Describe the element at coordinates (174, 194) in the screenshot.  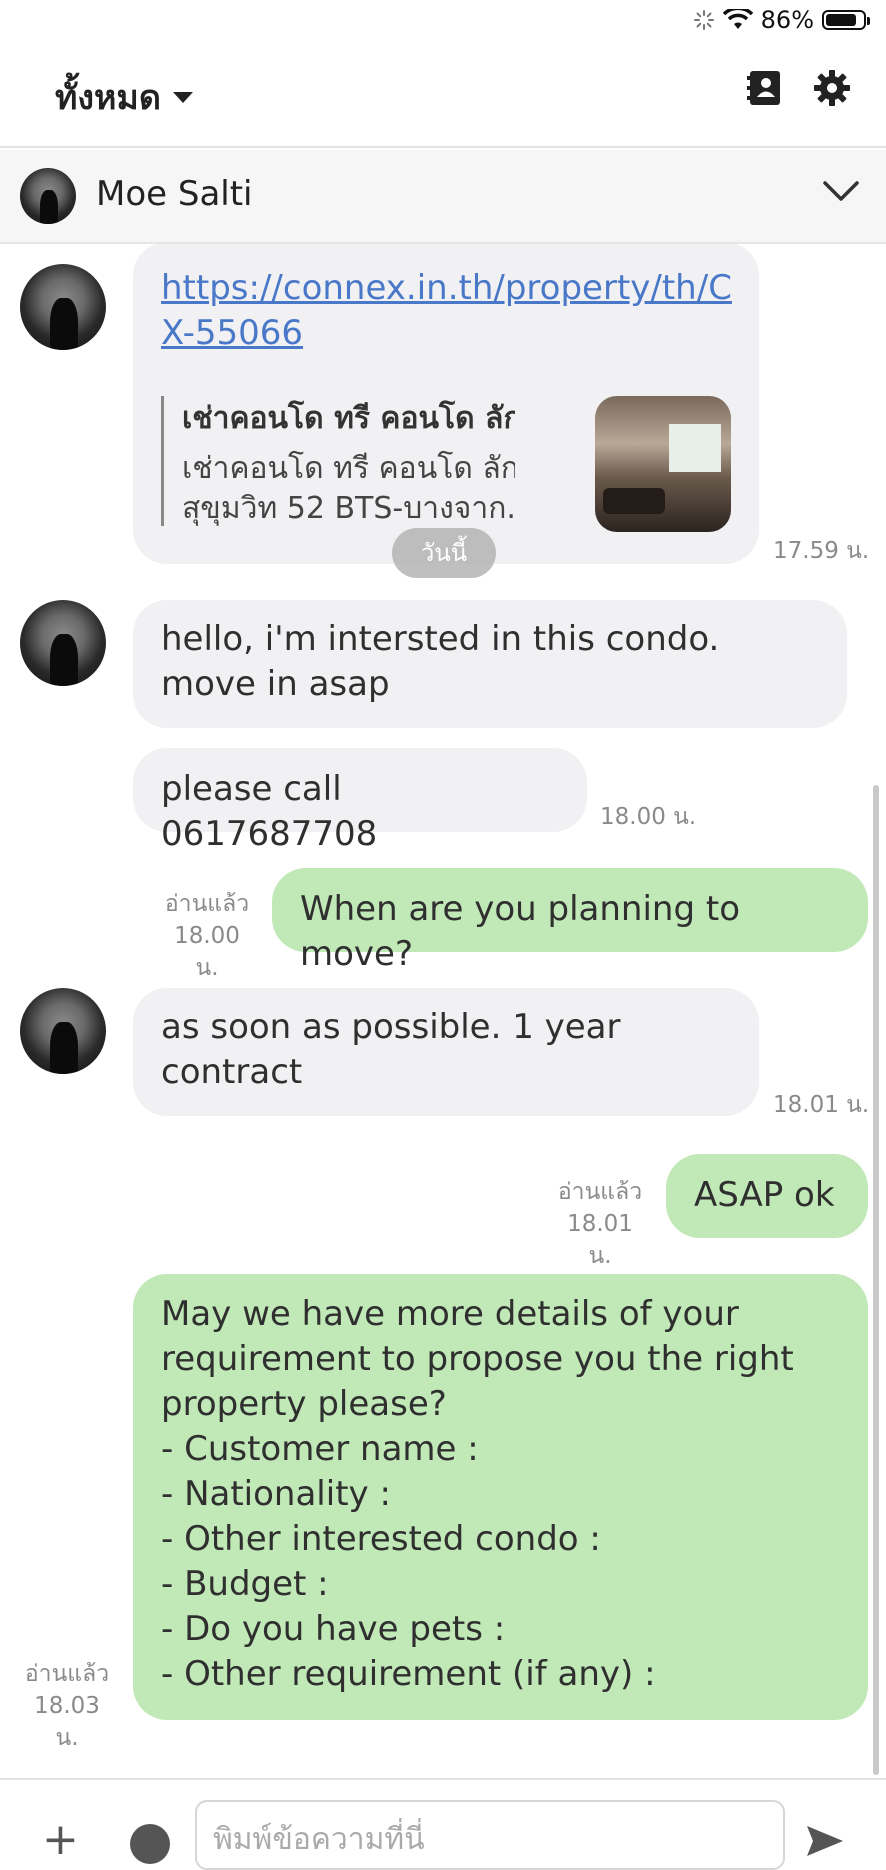
I see `contact-name: Moe Salti` at that location.